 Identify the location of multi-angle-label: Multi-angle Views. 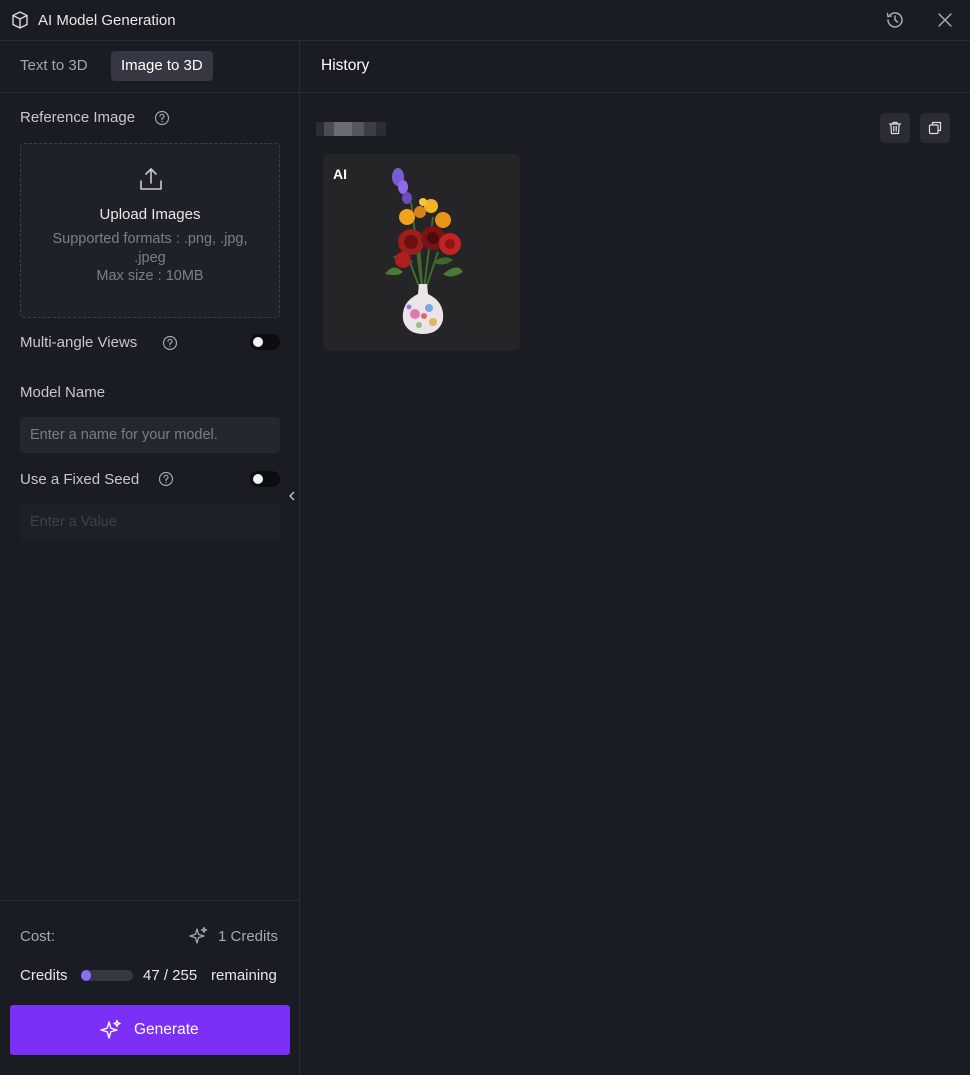
(79, 342).